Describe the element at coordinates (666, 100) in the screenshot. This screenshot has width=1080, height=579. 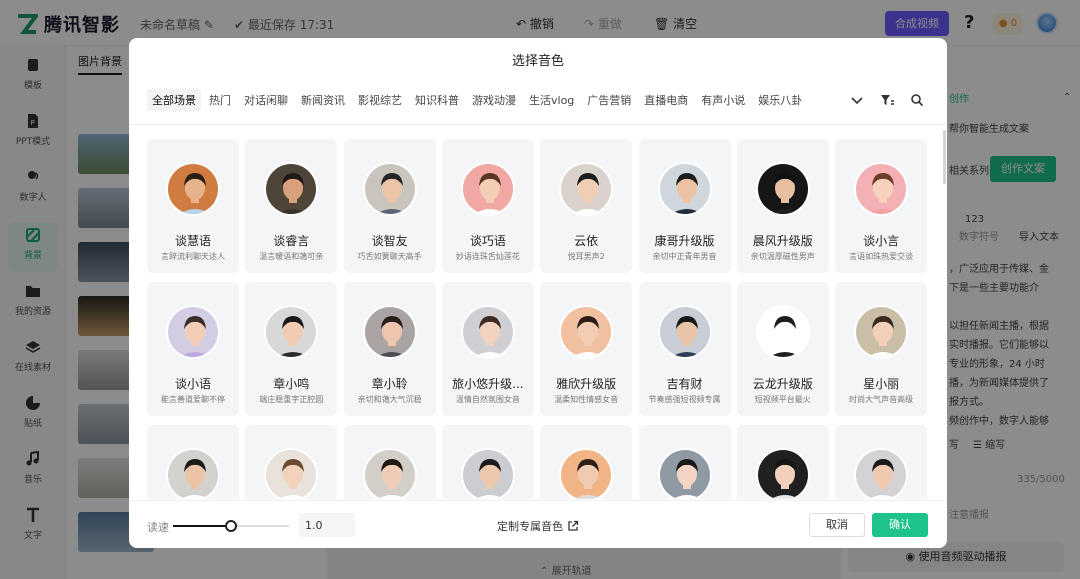
I see `category-tab: 直播电商` at that location.